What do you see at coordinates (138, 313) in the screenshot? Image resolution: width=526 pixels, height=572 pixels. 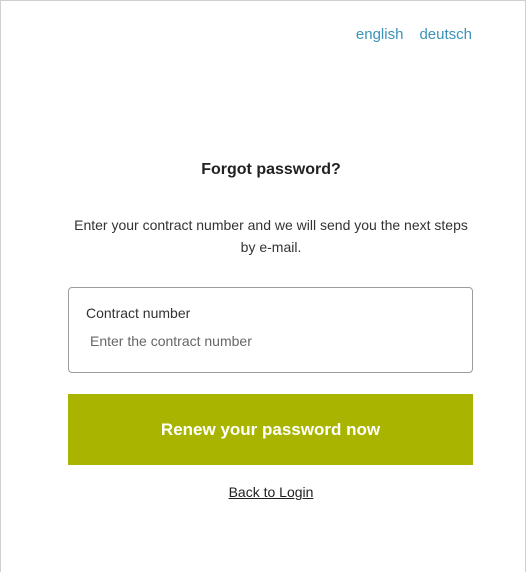 I see `contract-number-label: Contract number` at bounding box center [138, 313].